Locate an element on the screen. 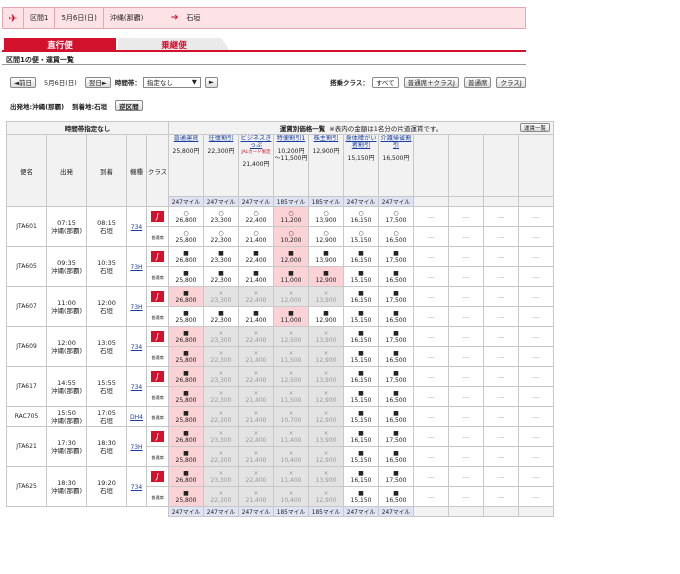 This screenshot has width=680, height=574. fare-list-button: 運賃一覧 is located at coordinates (534, 127).